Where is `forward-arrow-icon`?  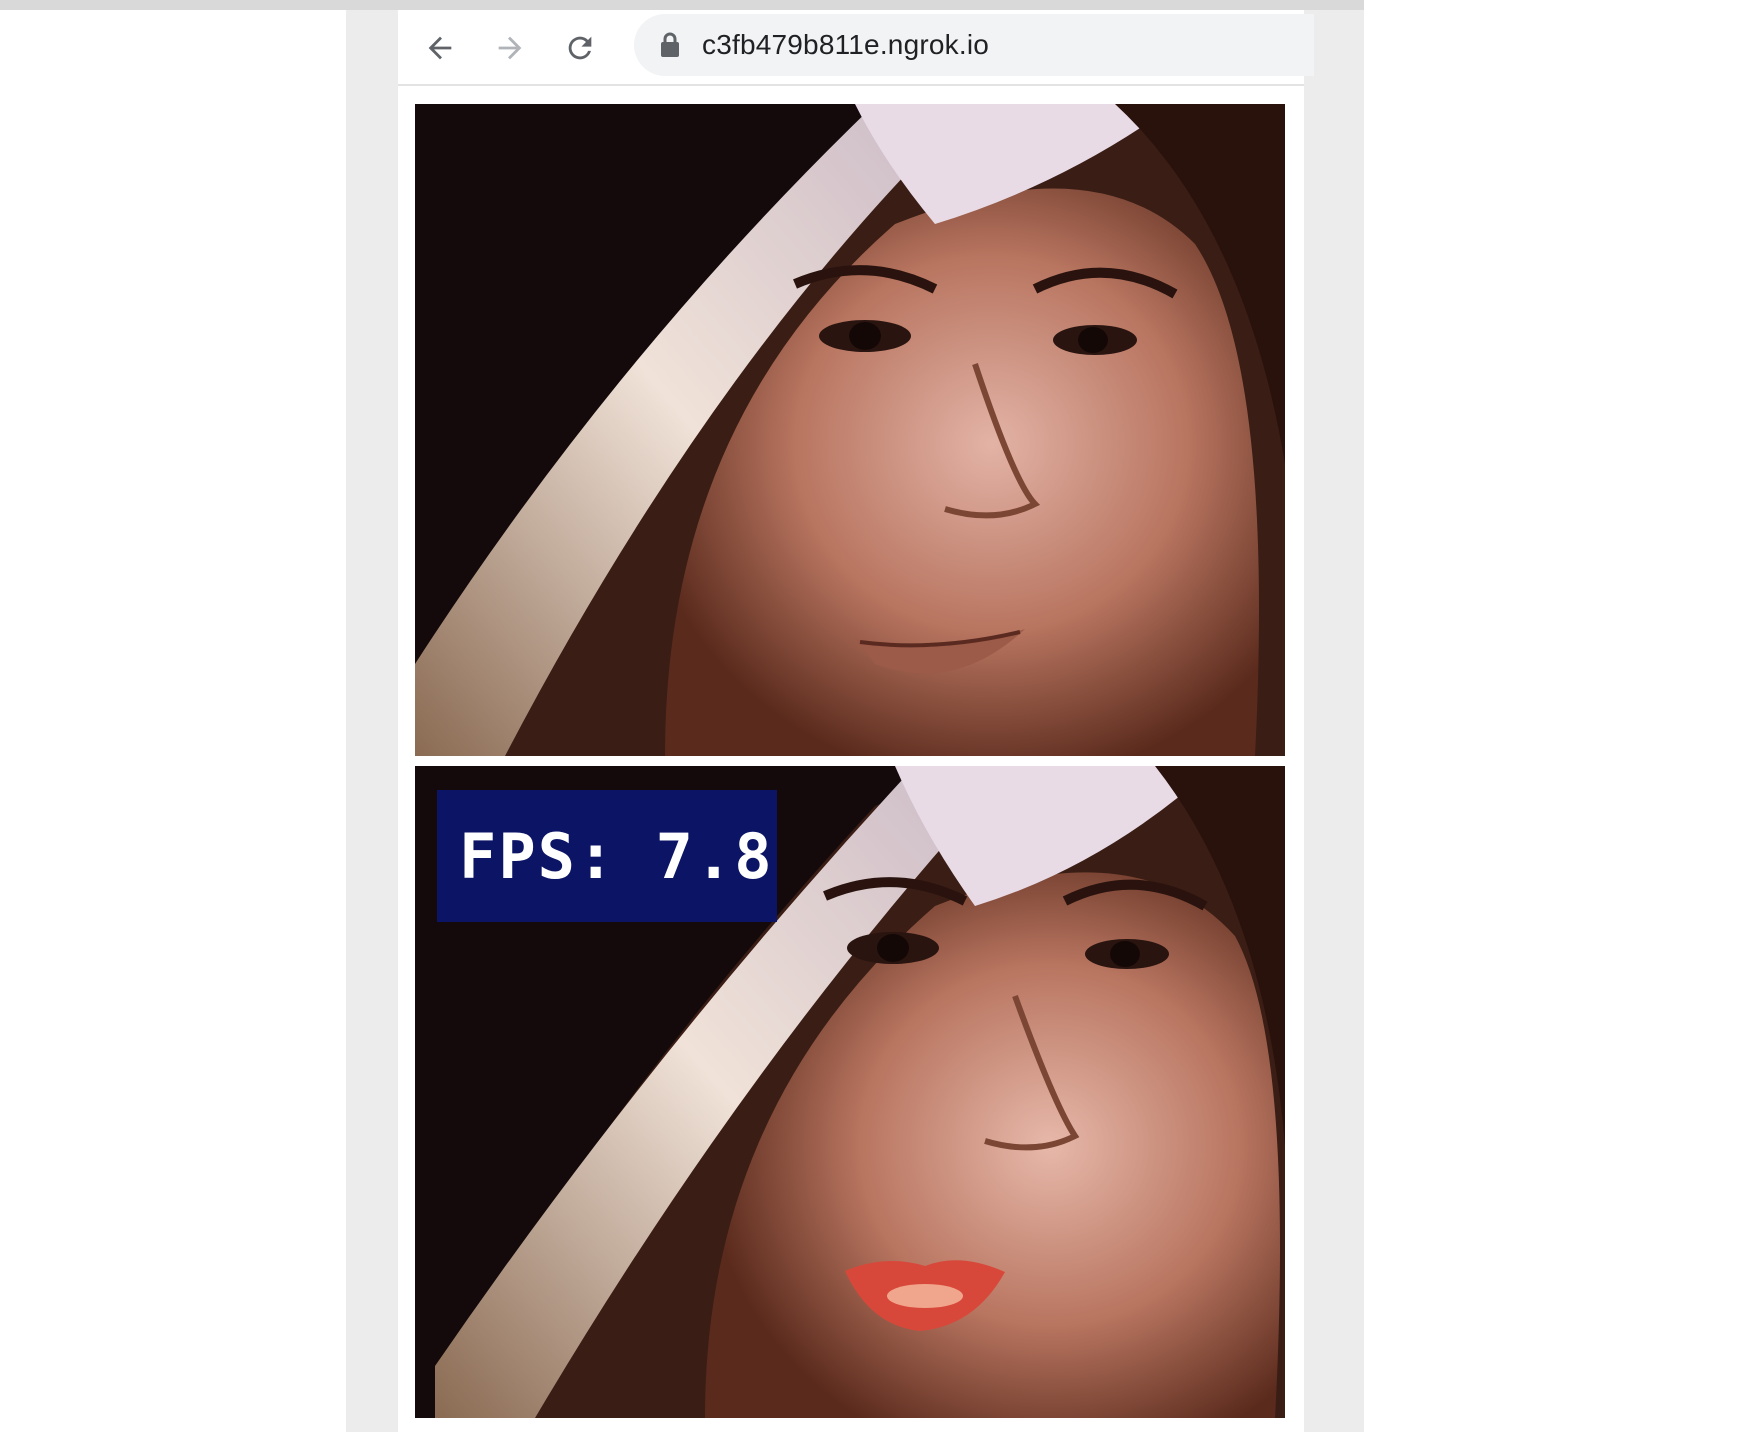
forward-arrow-icon is located at coordinates (510, 48).